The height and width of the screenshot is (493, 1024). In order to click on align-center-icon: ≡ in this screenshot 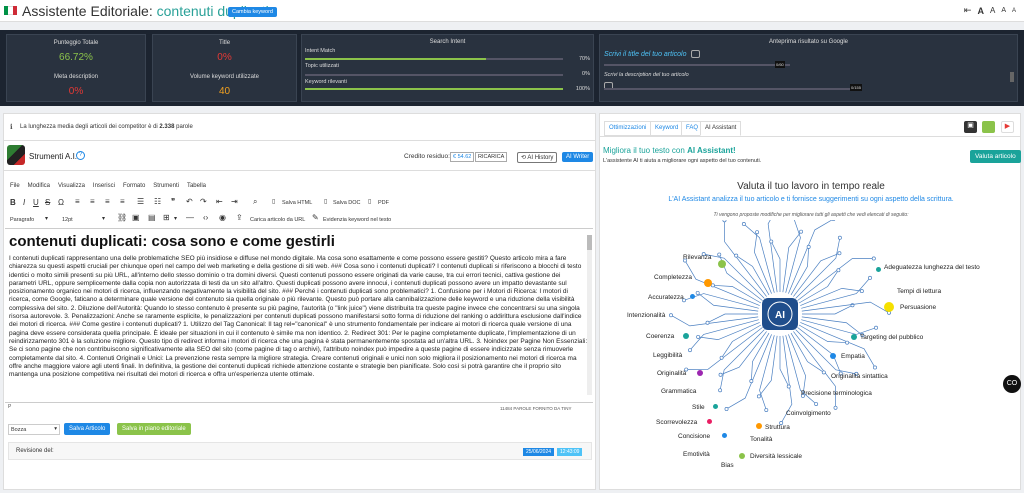, I will do `click(92, 201)`.